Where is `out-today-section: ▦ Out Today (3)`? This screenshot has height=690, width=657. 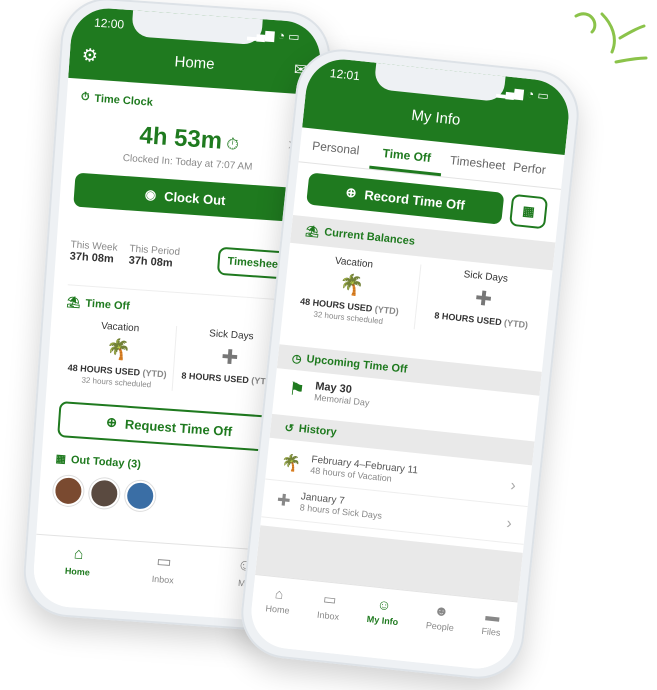 out-today-section: ▦ Out Today (3) is located at coordinates (164, 486).